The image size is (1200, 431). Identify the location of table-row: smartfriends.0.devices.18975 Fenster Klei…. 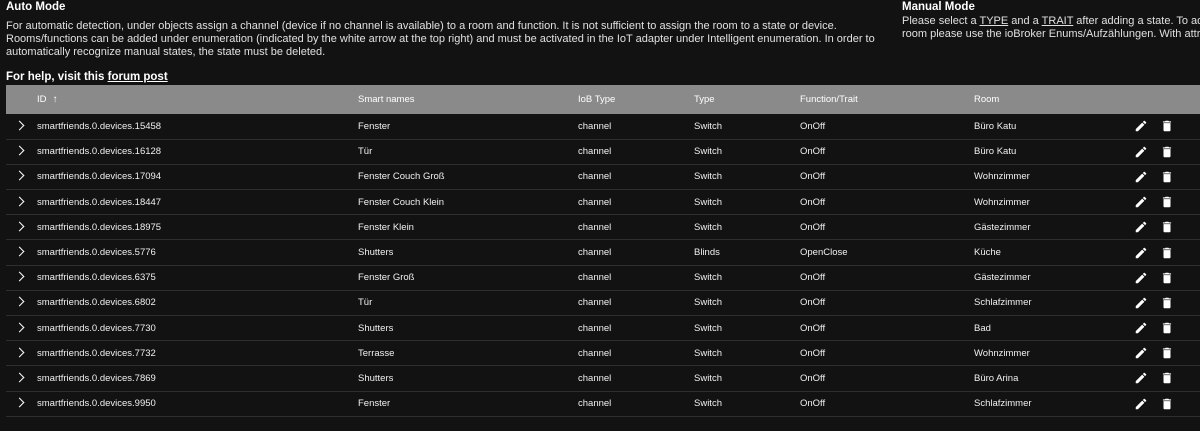
(603, 227).